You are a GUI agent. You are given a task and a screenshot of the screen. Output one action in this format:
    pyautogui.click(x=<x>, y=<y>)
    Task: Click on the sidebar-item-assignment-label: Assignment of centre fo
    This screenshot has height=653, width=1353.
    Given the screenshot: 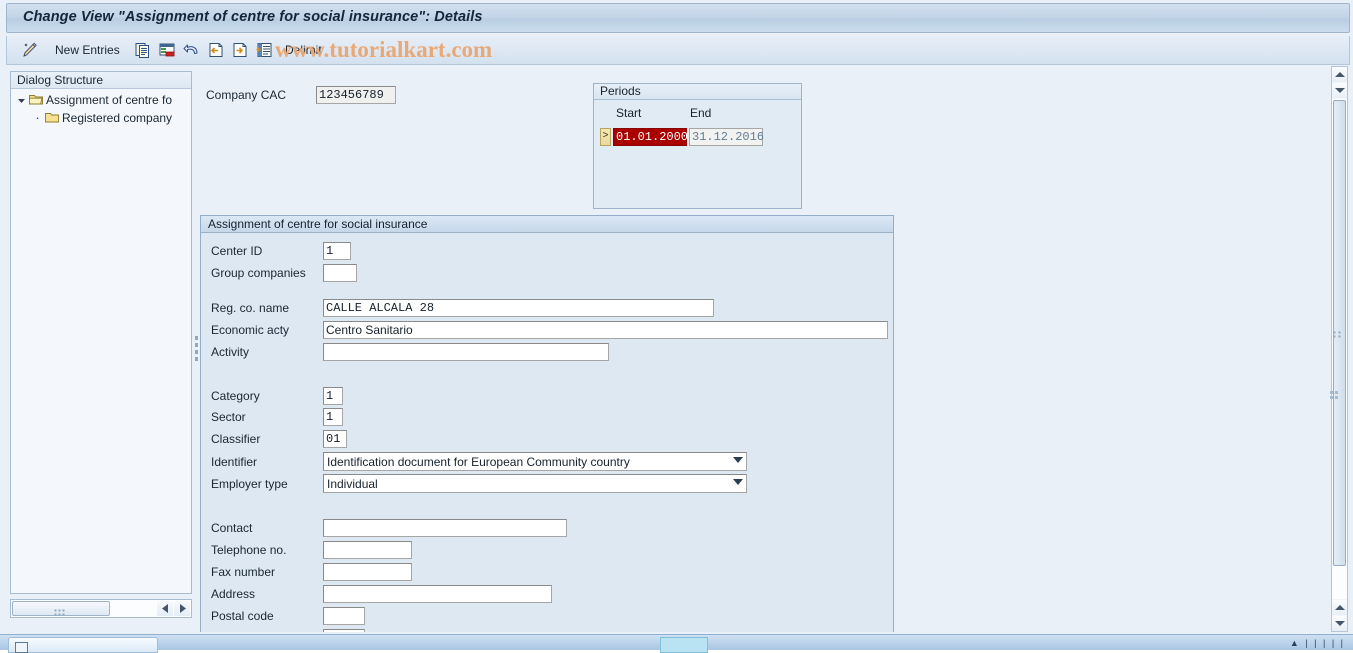 What is the action you would take?
    pyautogui.click(x=109, y=100)
    